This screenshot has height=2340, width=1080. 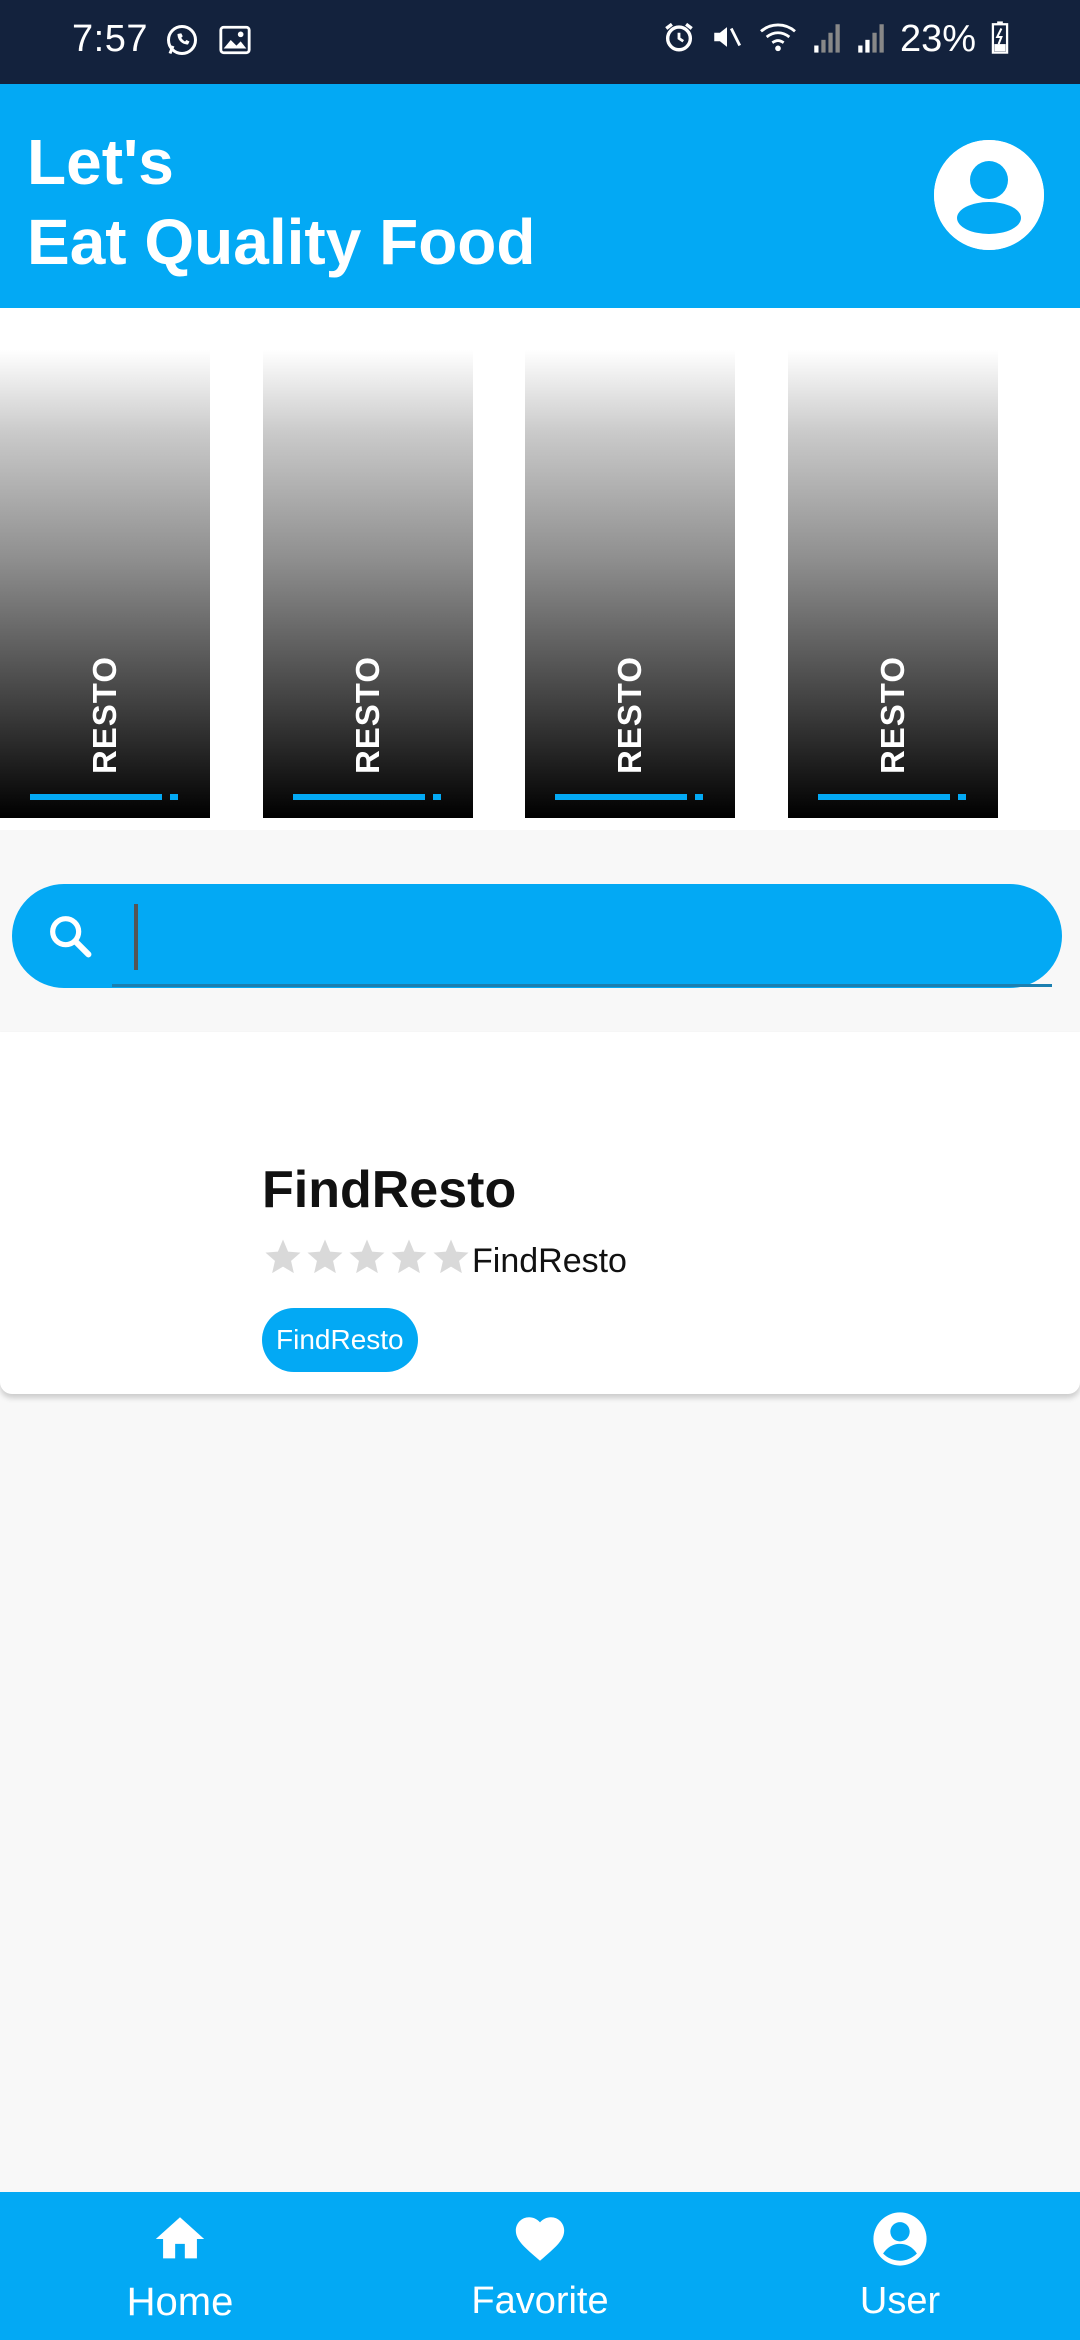 I want to click on home-icon, so click(x=180, y=2241).